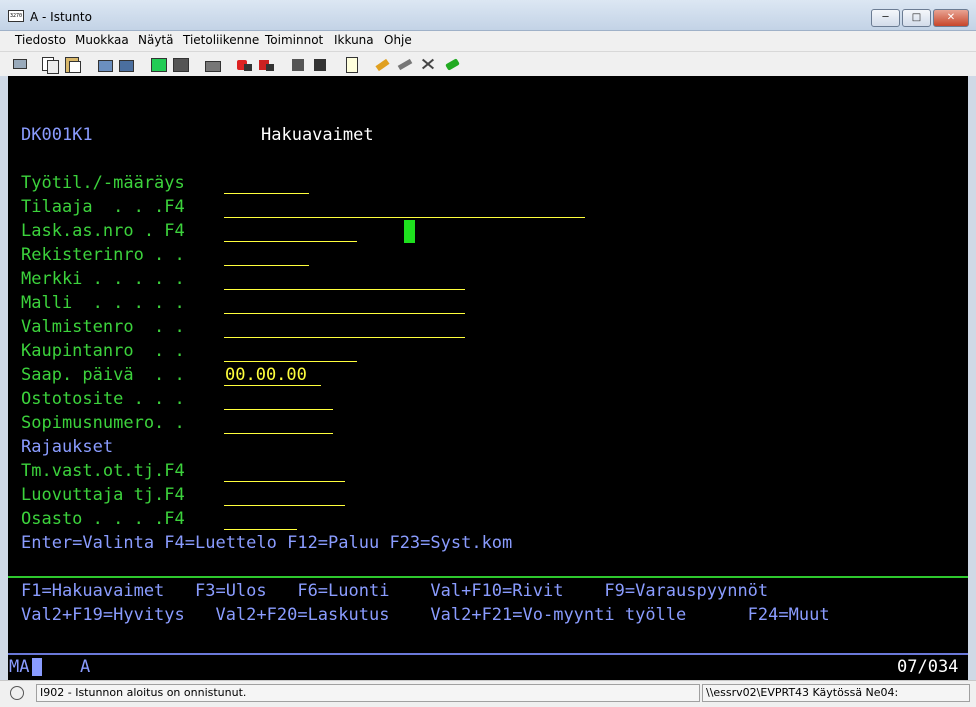  Describe the element at coordinates (320, 64) in the screenshot. I see `connect-icon` at that location.